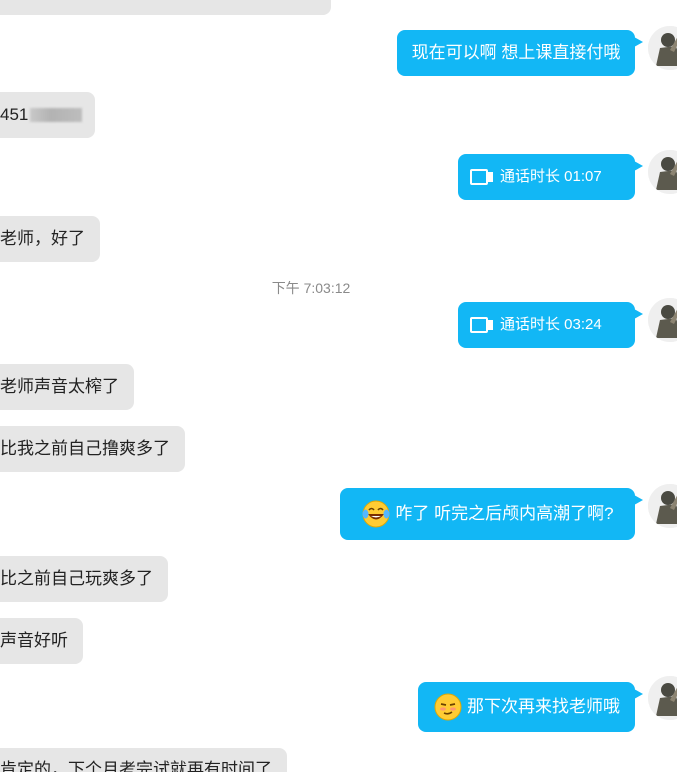 The image size is (677, 772). Describe the element at coordinates (14, 114) in the screenshot. I see `message-text: 451` at that location.